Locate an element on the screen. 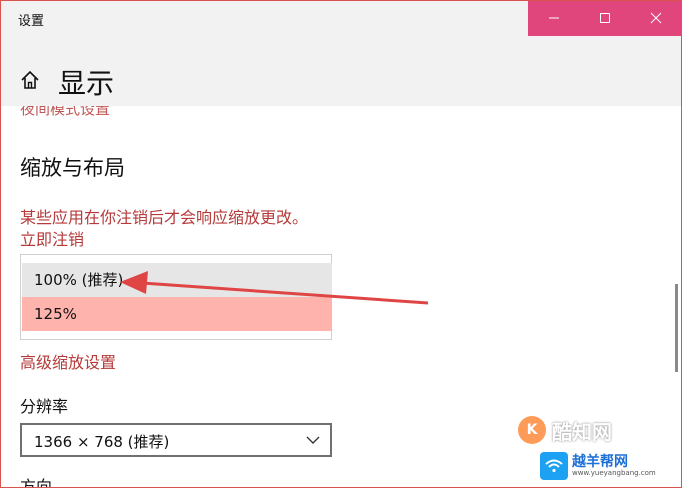 The width and height of the screenshot is (682, 488). scale-warning: 某些应用在你注销后才会响应缩放更改。 is located at coordinates (164, 217).